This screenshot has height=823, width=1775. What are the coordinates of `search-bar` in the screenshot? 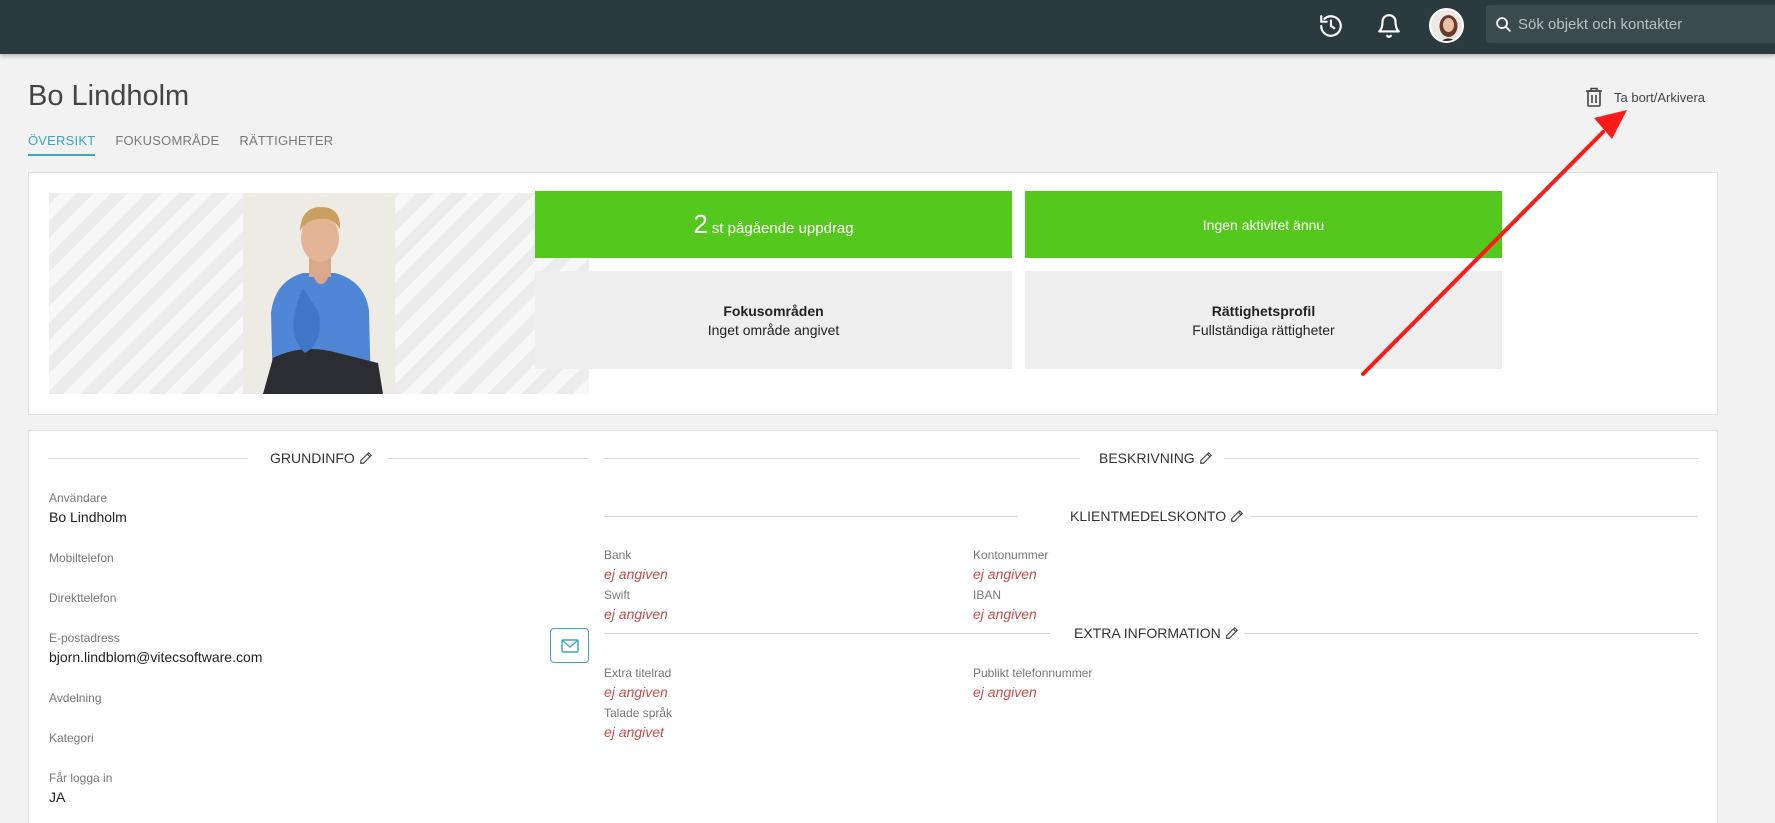 It's located at (1630, 24).